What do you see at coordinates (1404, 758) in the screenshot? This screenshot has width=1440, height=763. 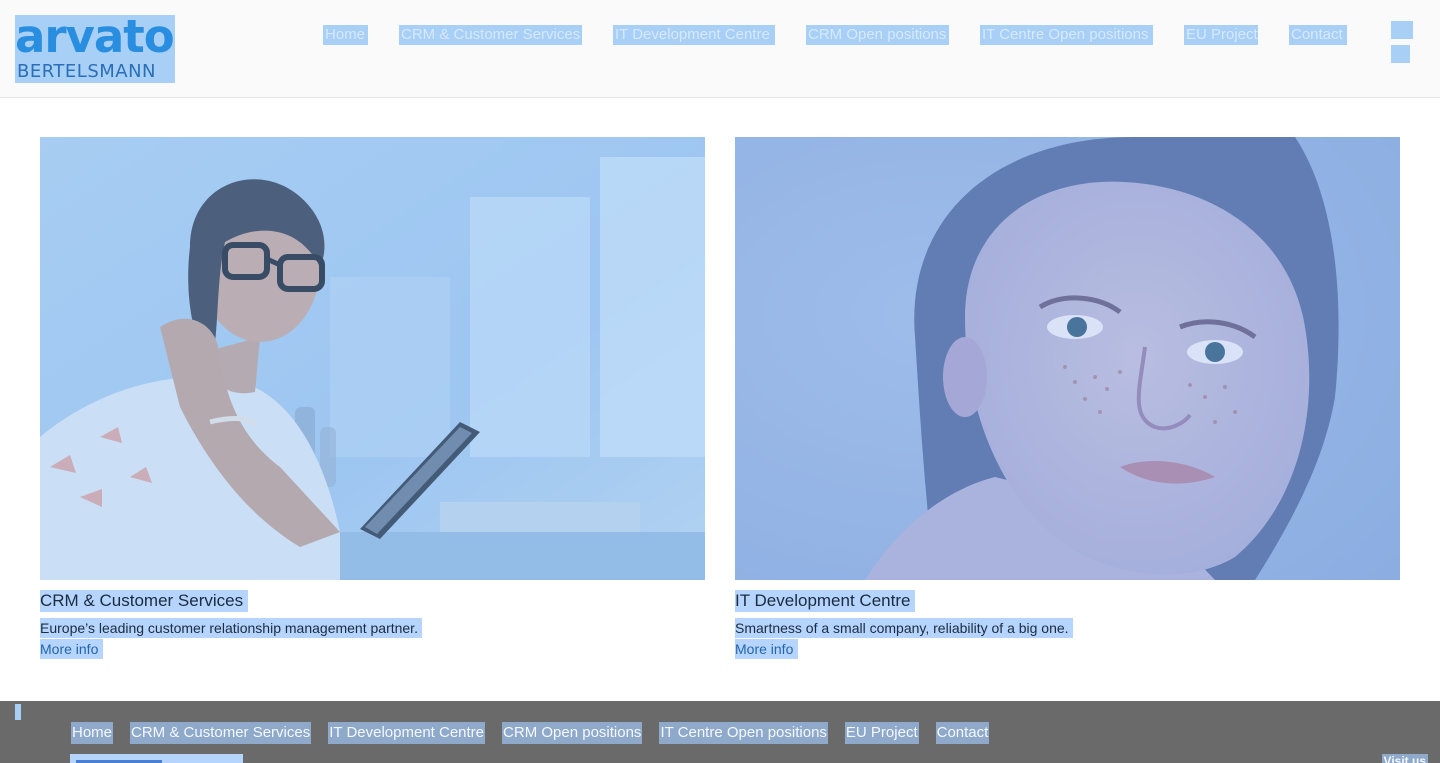 I see `visit-us-link: Visit us` at bounding box center [1404, 758].